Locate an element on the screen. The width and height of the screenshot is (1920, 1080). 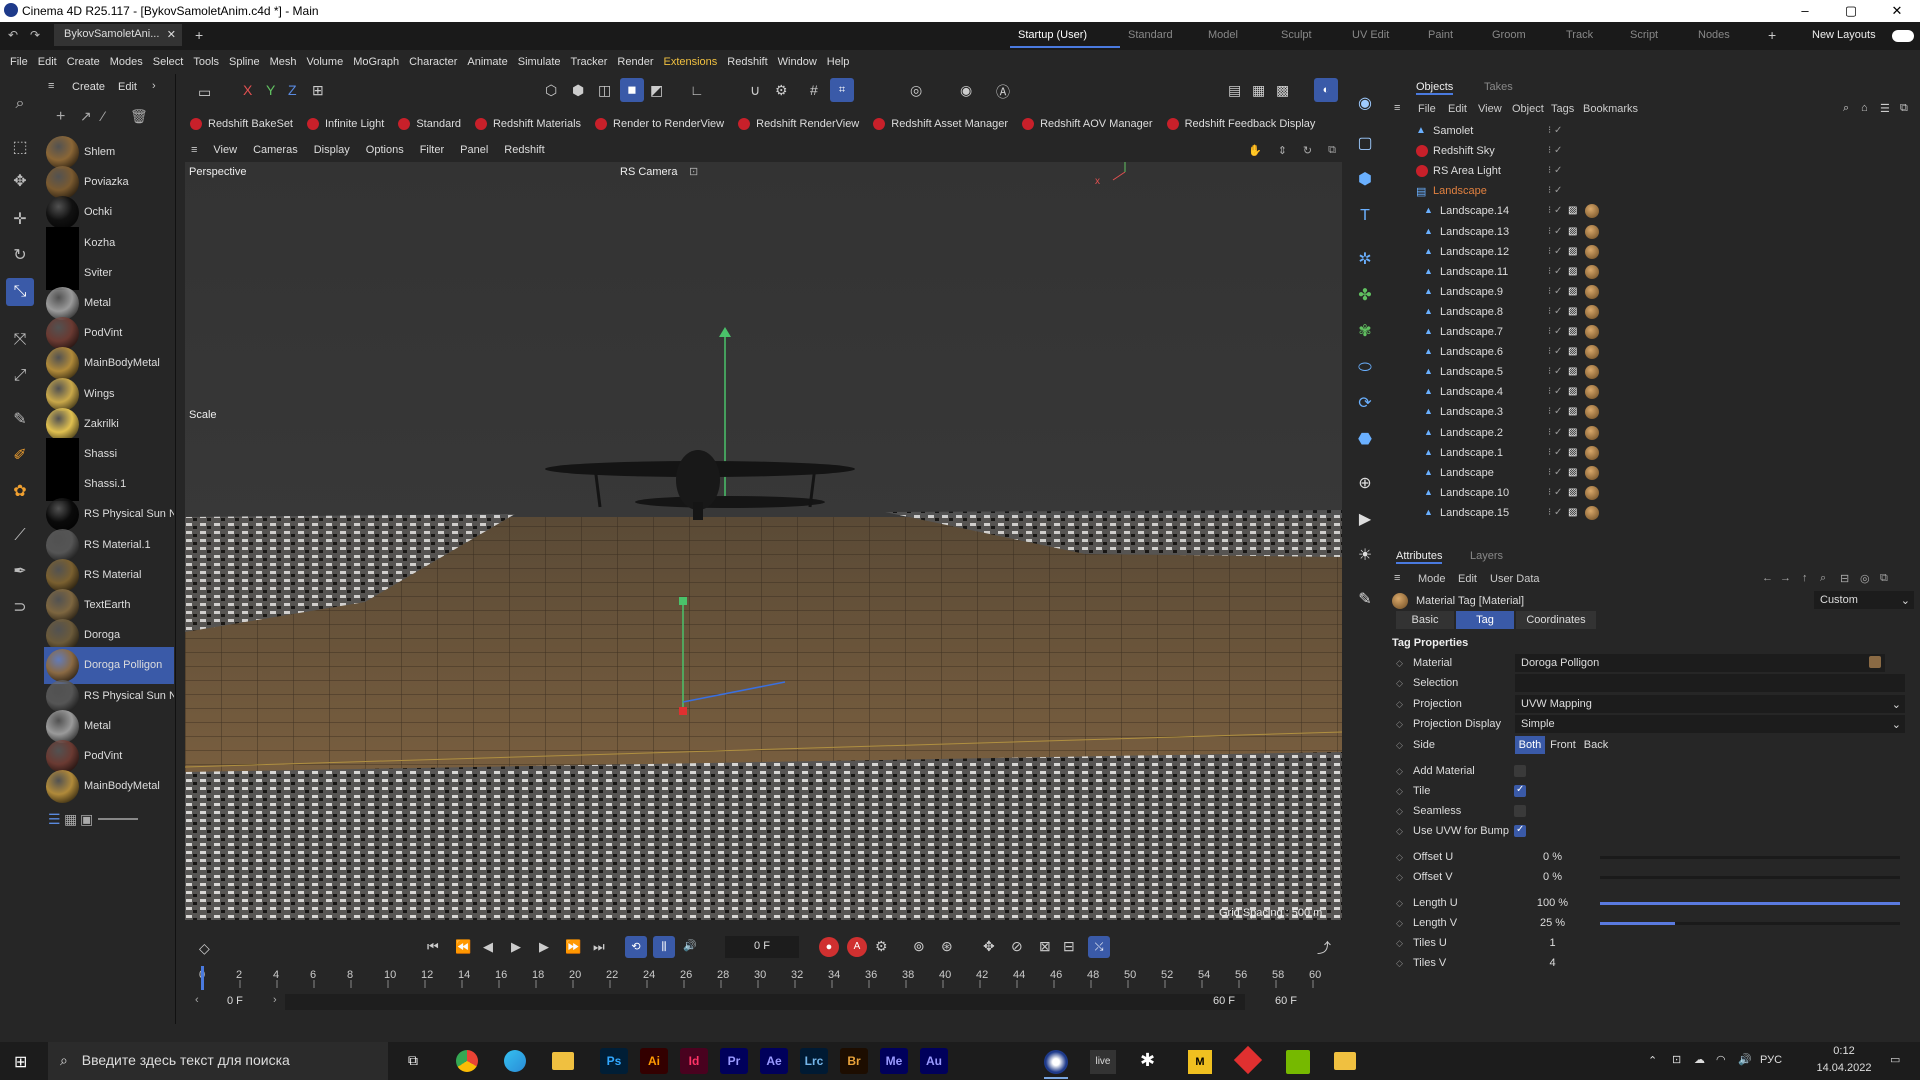
tab-takes: Takes is located at coordinates (1498, 87).